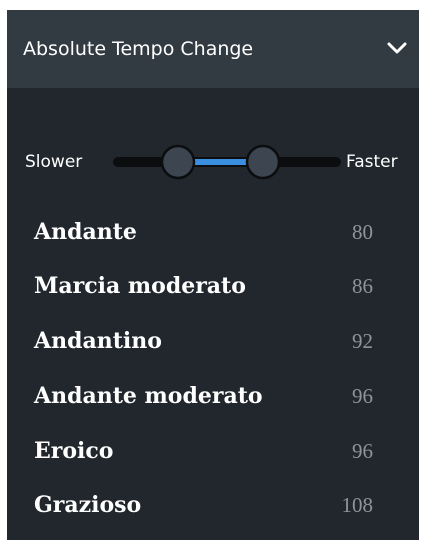 The width and height of the screenshot is (427, 540). What do you see at coordinates (213, 454) in the screenshot?
I see `tempo-item: Eroico 96` at bounding box center [213, 454].